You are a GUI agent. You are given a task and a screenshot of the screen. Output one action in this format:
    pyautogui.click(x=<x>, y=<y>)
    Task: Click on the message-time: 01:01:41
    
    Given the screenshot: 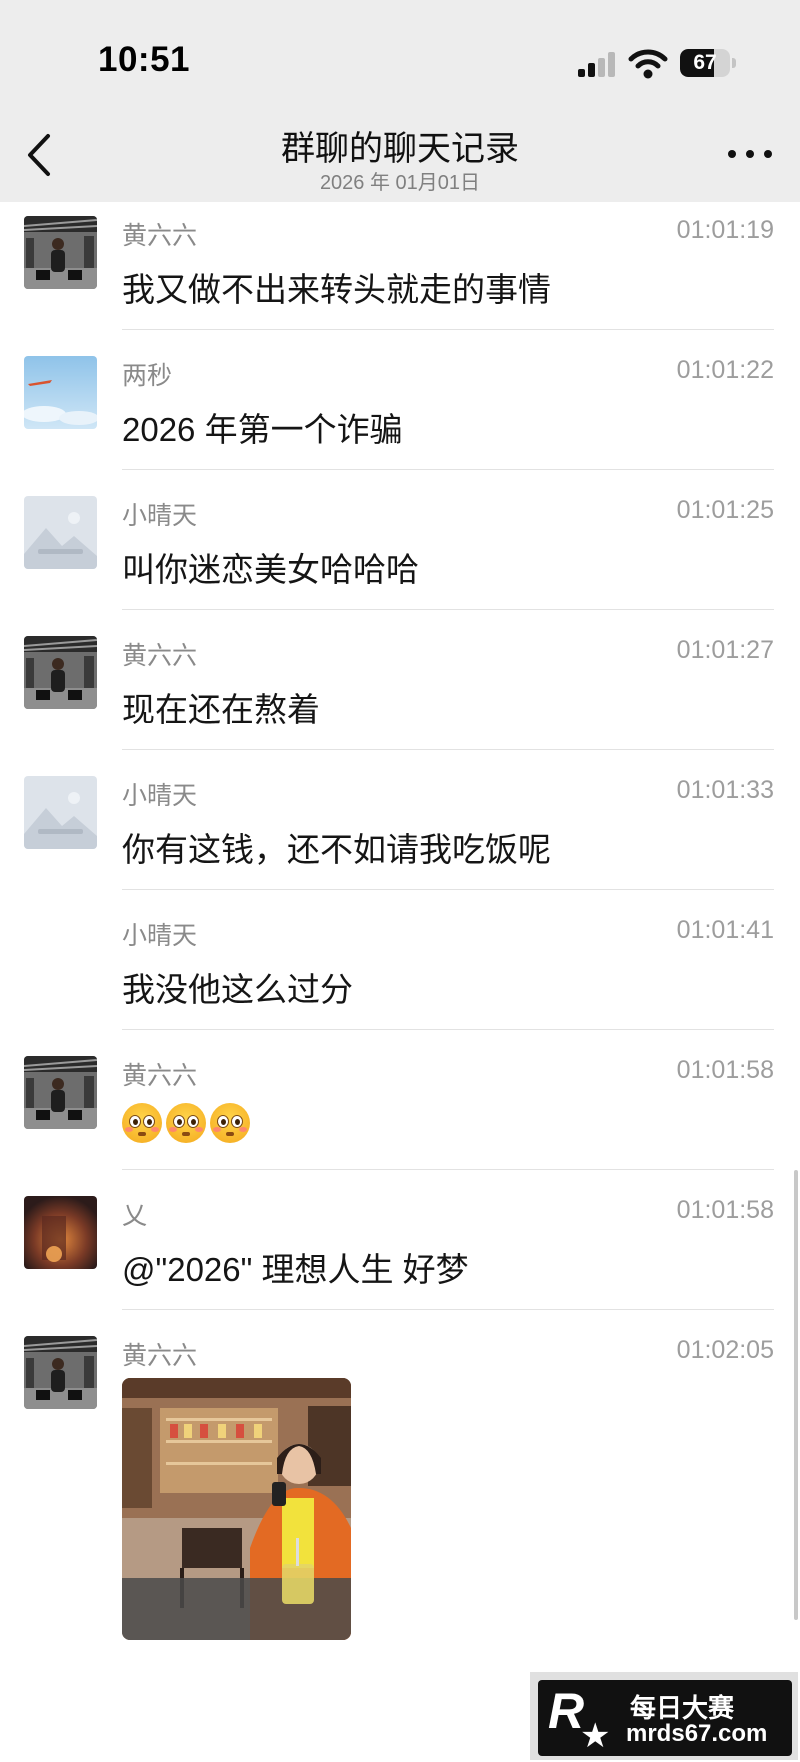 What is the action you would take?
    pyautogui.click(x=725, y=930)
    